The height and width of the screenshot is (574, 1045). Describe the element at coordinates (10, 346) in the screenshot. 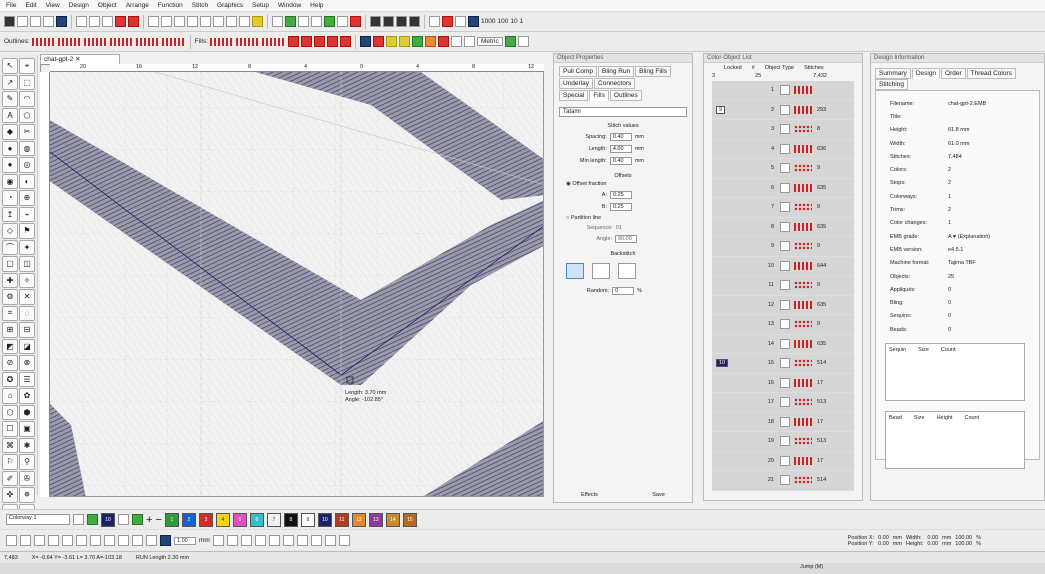

I see `tool-35-icon: ◩` at that location.